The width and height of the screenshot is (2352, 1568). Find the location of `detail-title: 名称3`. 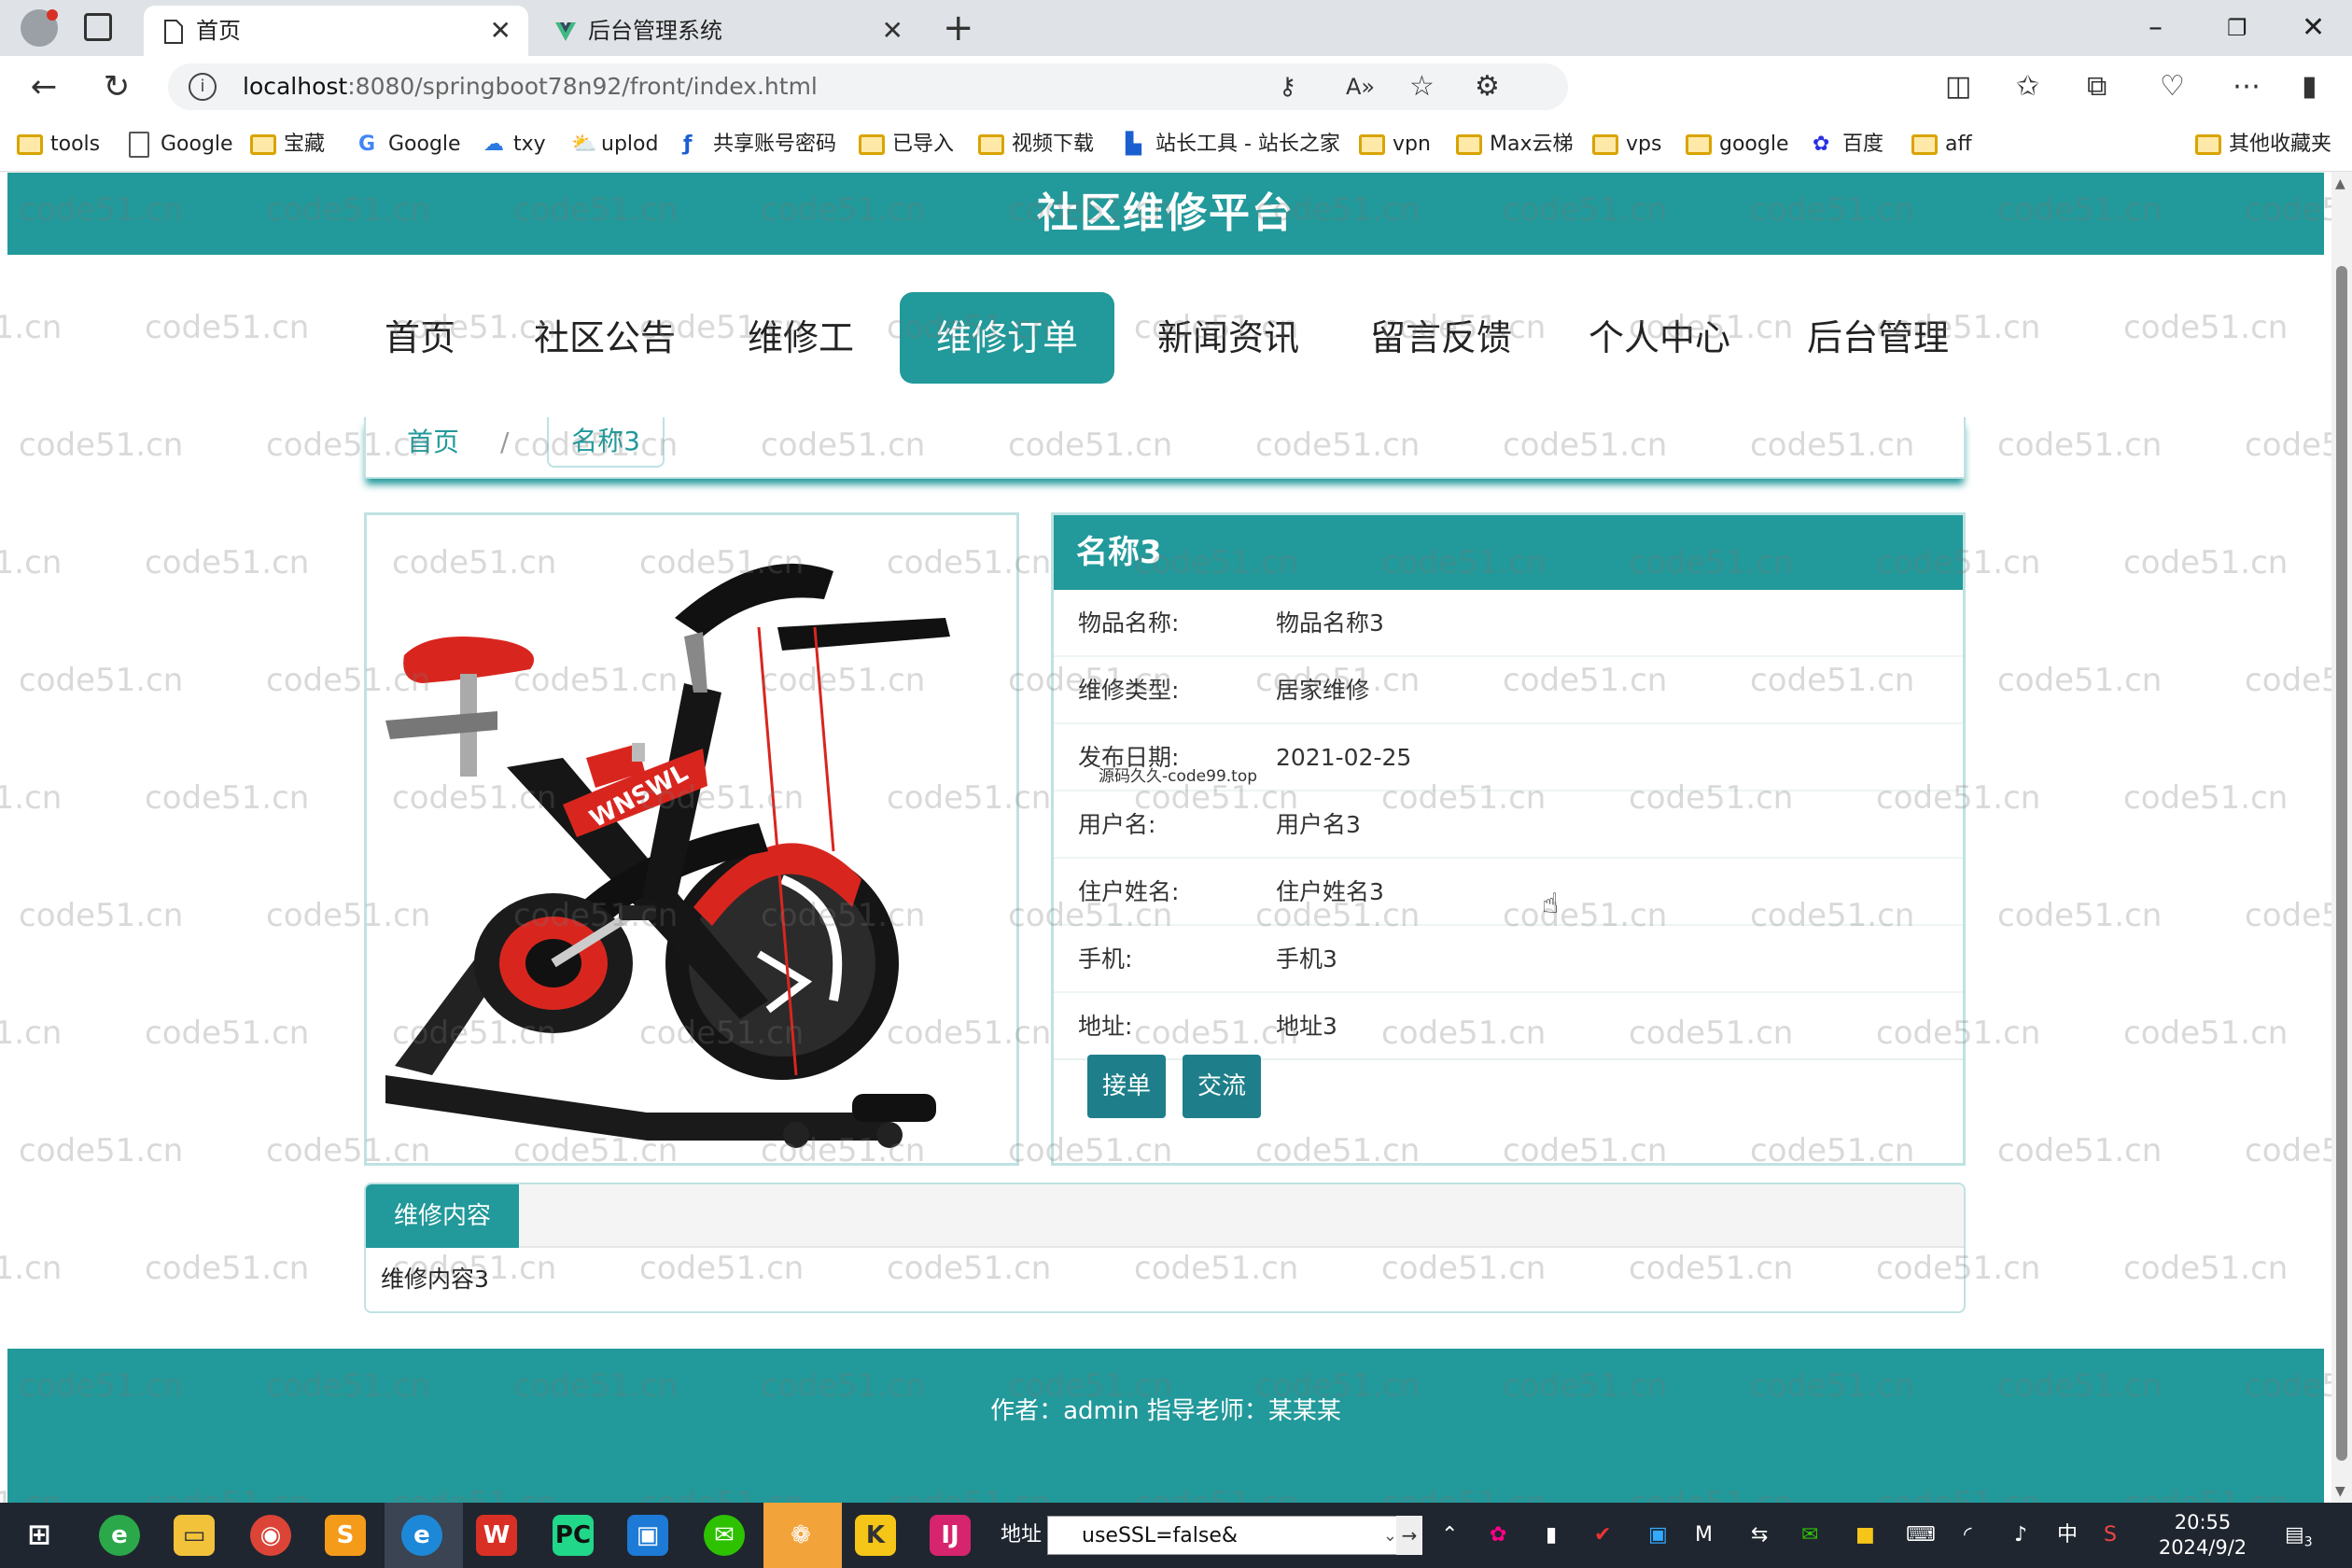

detail-title: 名称3 is located at coordinates (1119, 552).